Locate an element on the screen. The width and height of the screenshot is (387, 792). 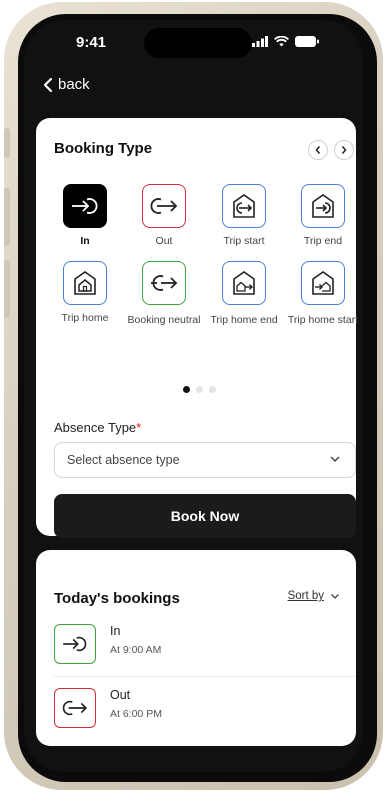
booking-row-time: At 9:00 AM is located at coordinates (136, 650).